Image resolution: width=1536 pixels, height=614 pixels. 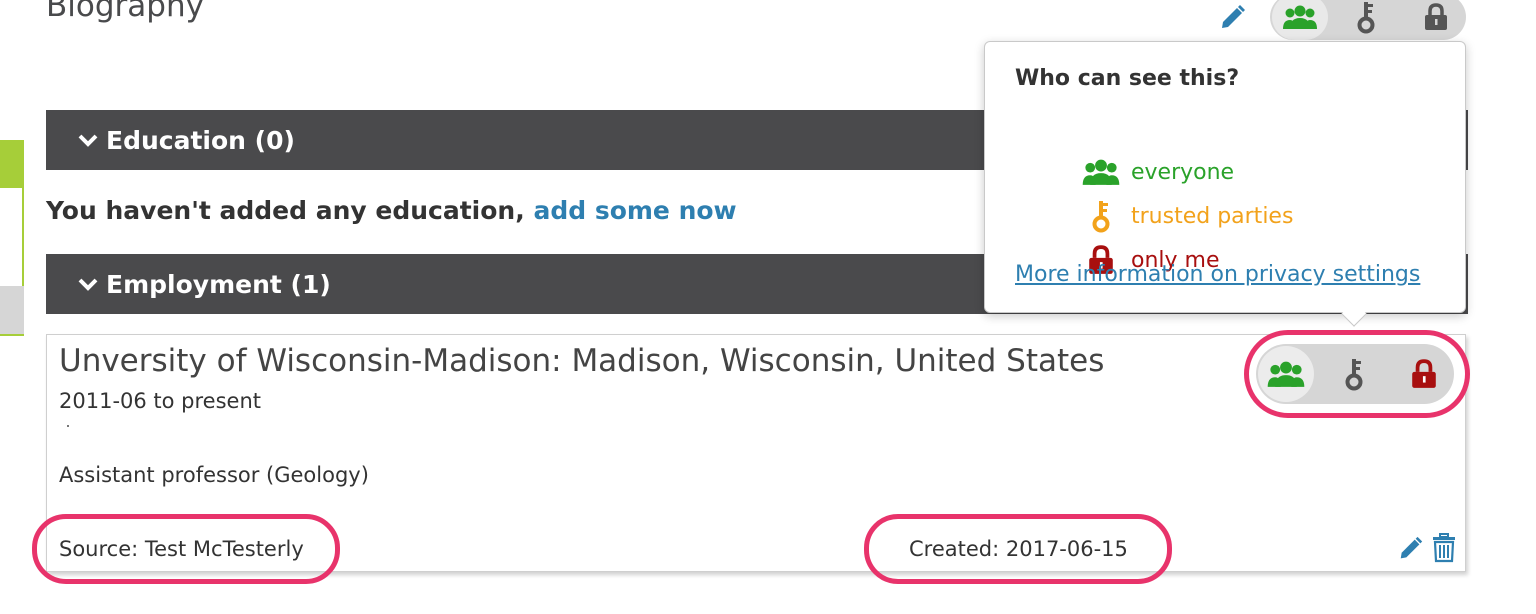 I want to click on trash-icon, so click(x=1444, y=548).